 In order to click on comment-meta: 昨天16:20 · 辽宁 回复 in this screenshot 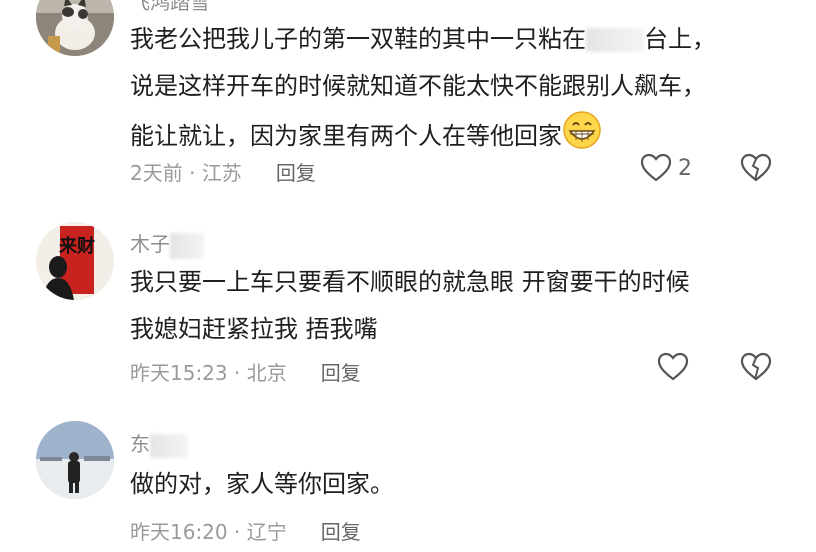, I will do `click(245, 530)`.